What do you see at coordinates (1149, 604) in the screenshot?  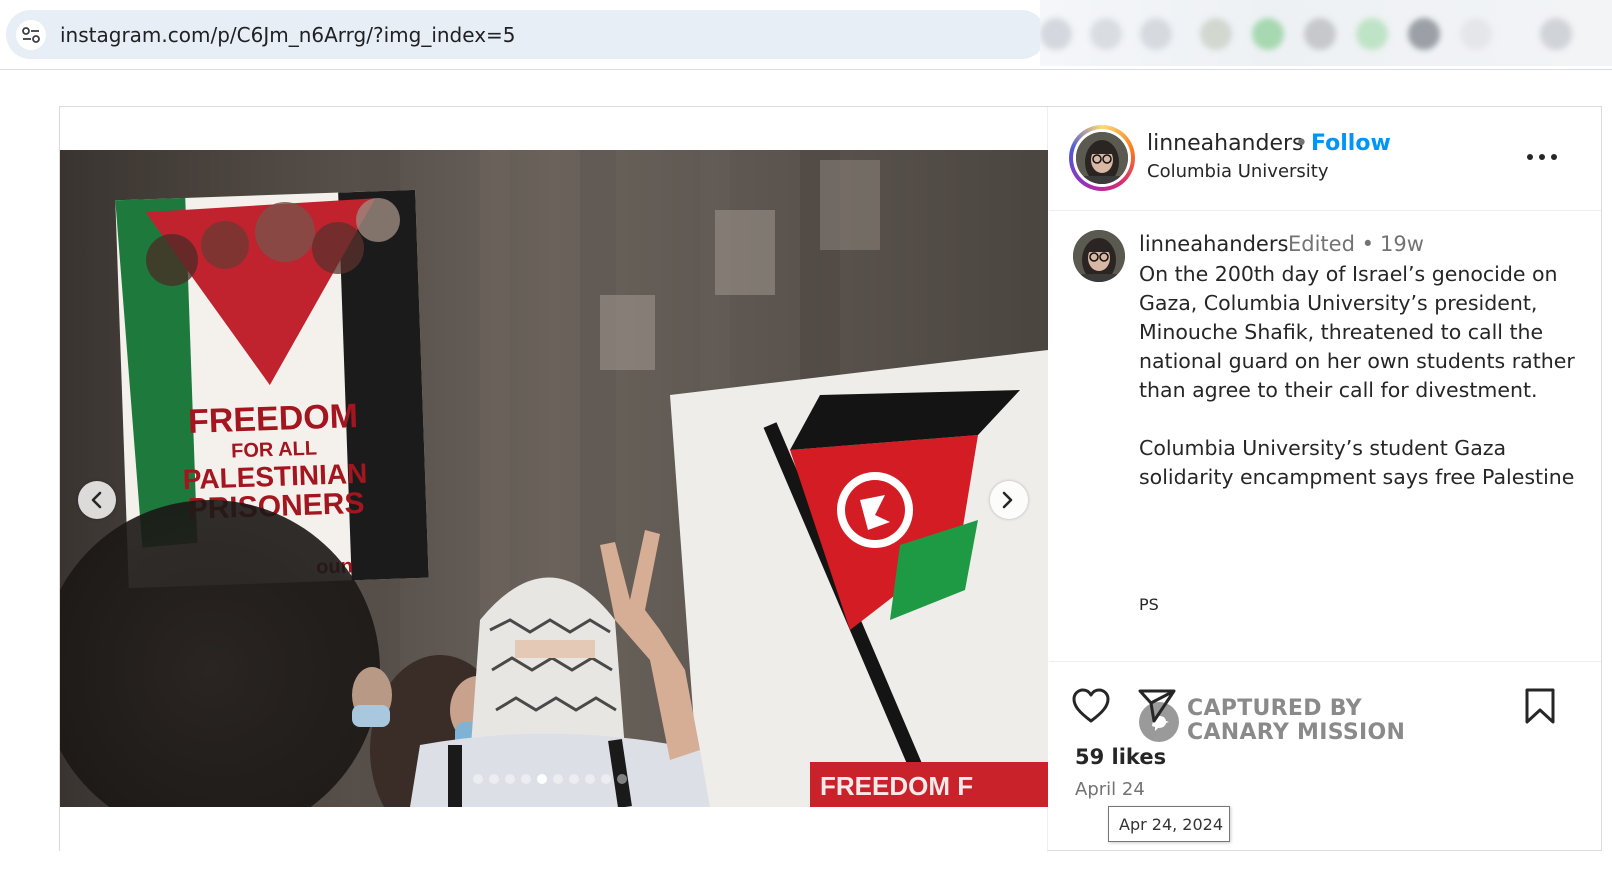 I see `caption-ps: PS` at bounding box center [1149, 604].